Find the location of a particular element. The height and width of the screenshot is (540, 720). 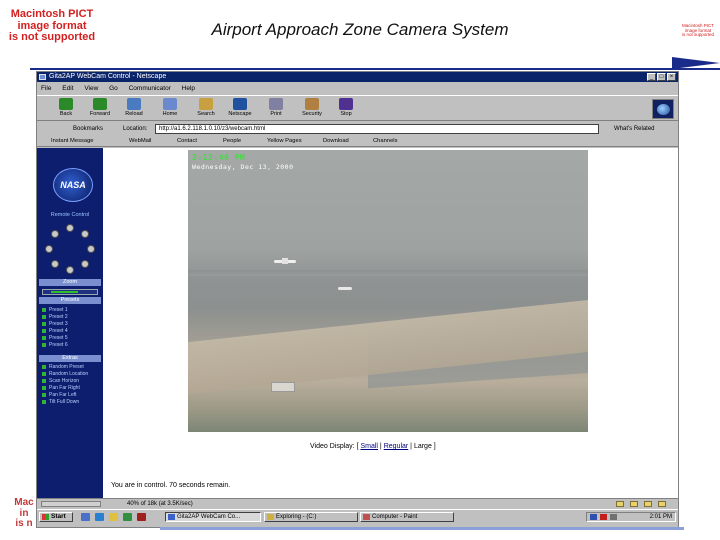

minimize-button: _ is located at coordinates (651, 77).